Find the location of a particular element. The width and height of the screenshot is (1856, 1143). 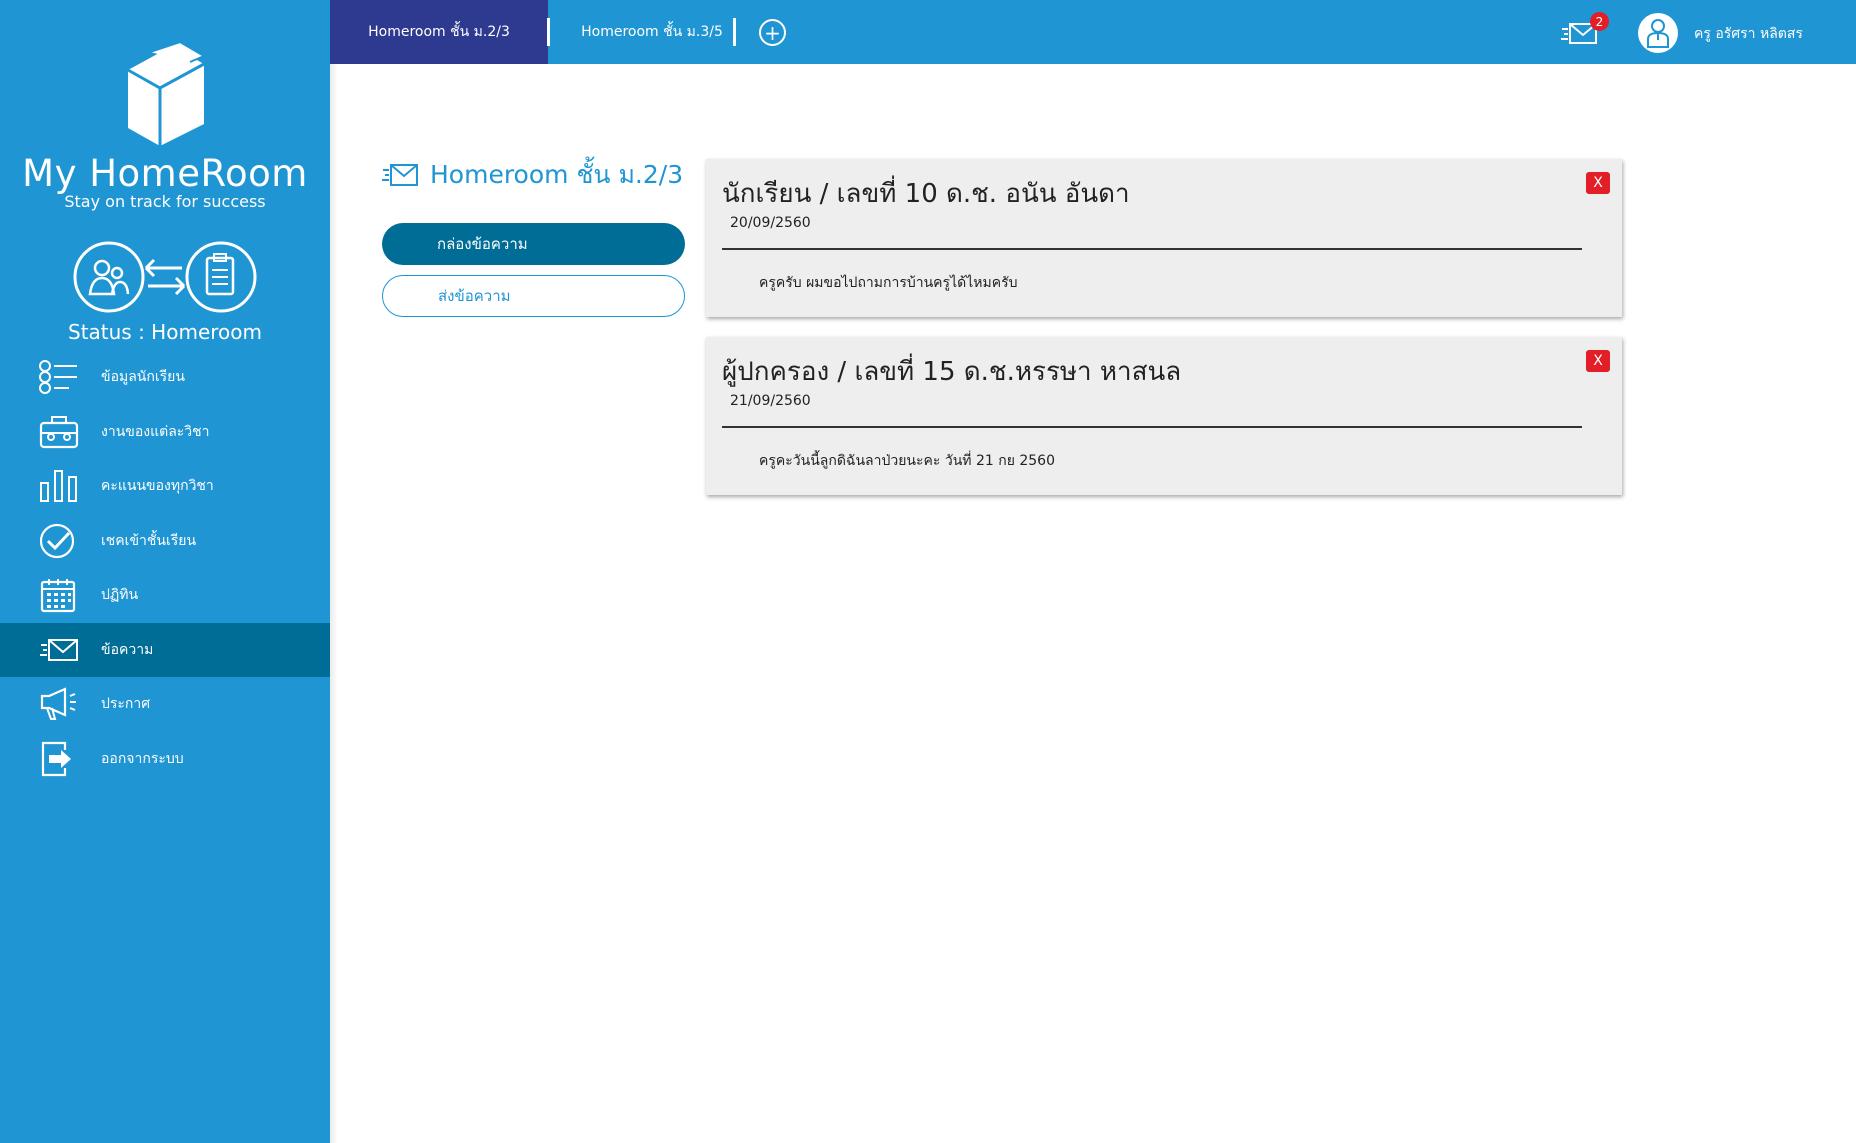

sidebar-item-label: ประกาศ is located at coordinates (126, 704).